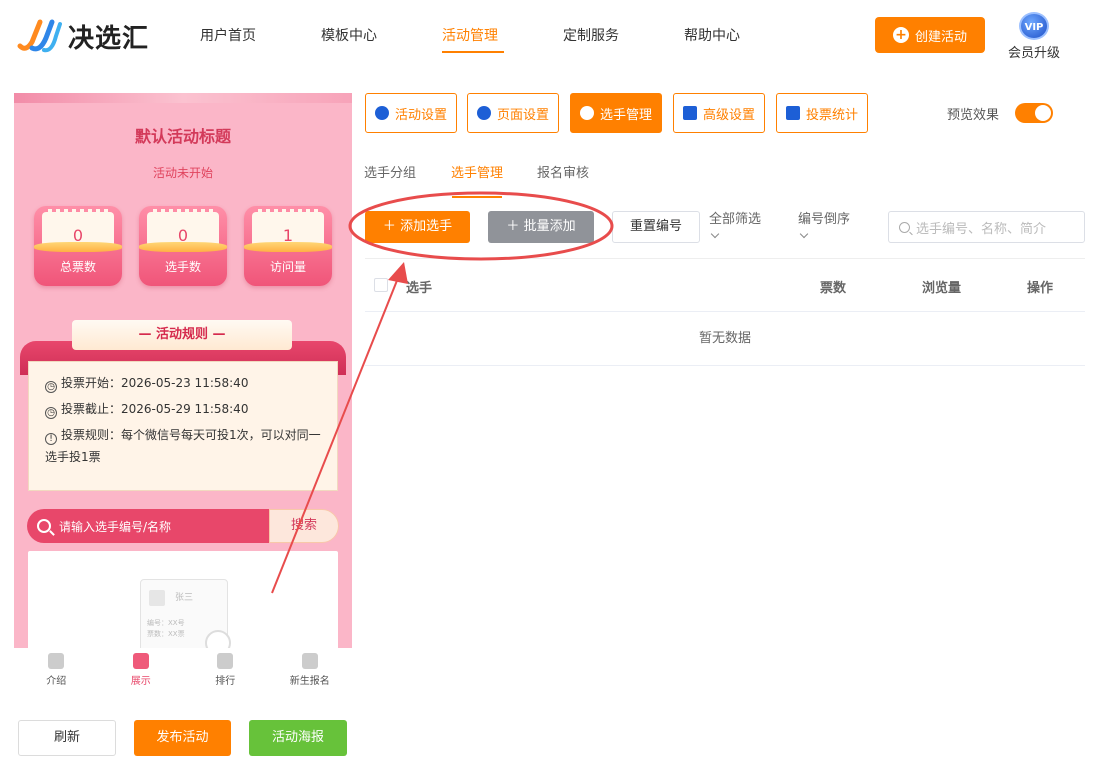 The image size is (1105, 778). I want to click on stat-label: 访问量, so click(287, 267).